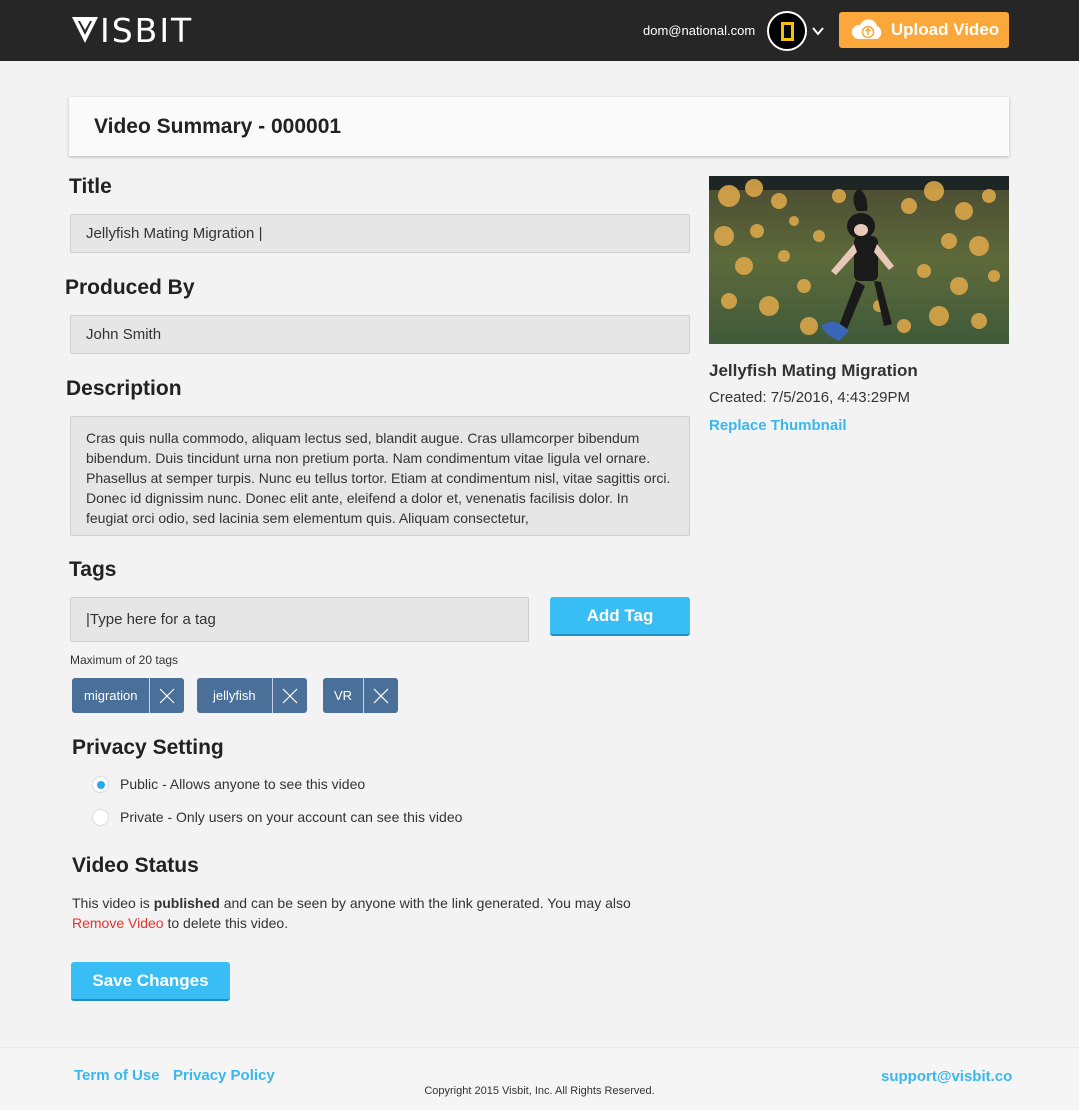 The image size is (1079, 1110). Describe the element at coordinates (866, 29) in the screenshot. I see `upload-cloud-icon` at that location.